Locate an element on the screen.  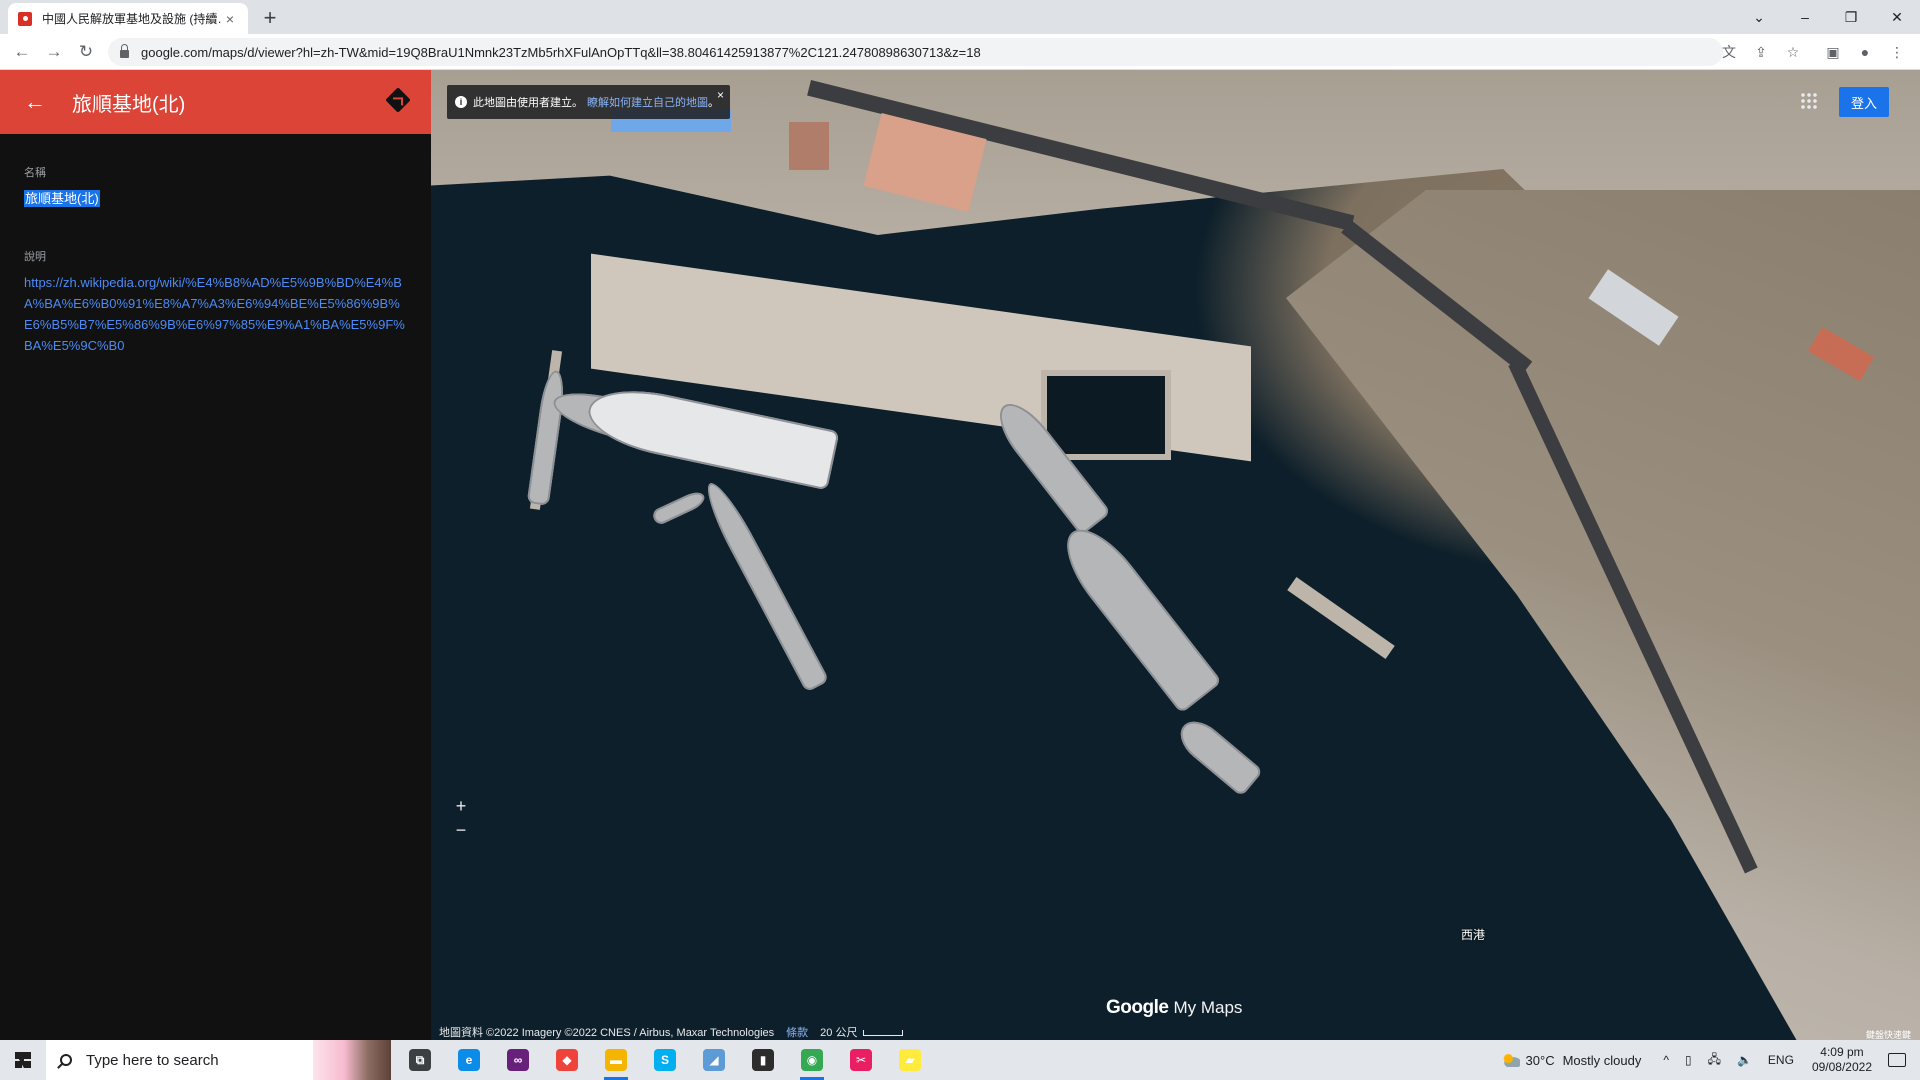
new-tab-button: + is located at coordinates (270, 18).